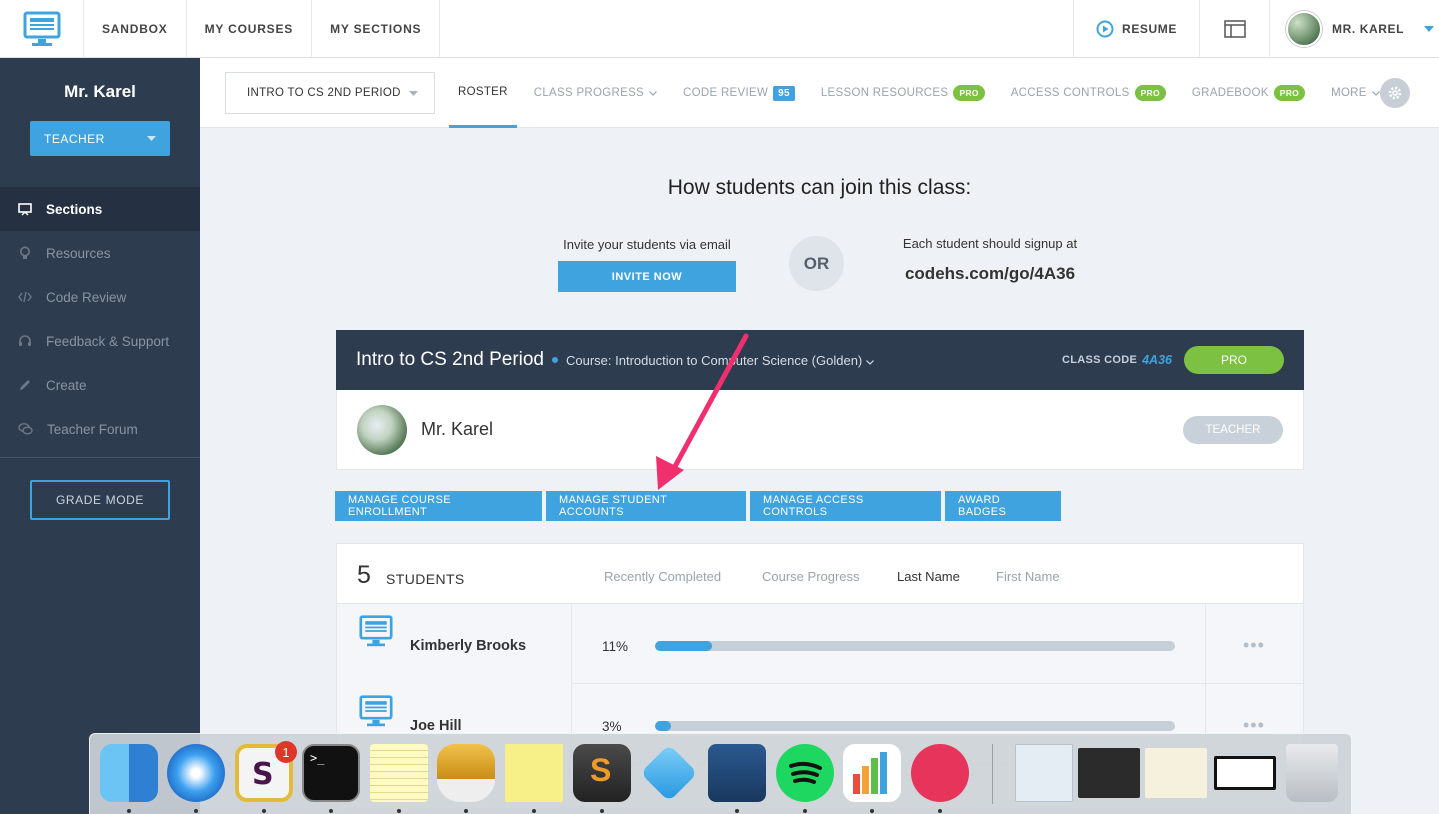  What do you see at coordinates (1429, 29) in the screenshot?
I see `caret-down-icon` at bounding box center [1429, 29].